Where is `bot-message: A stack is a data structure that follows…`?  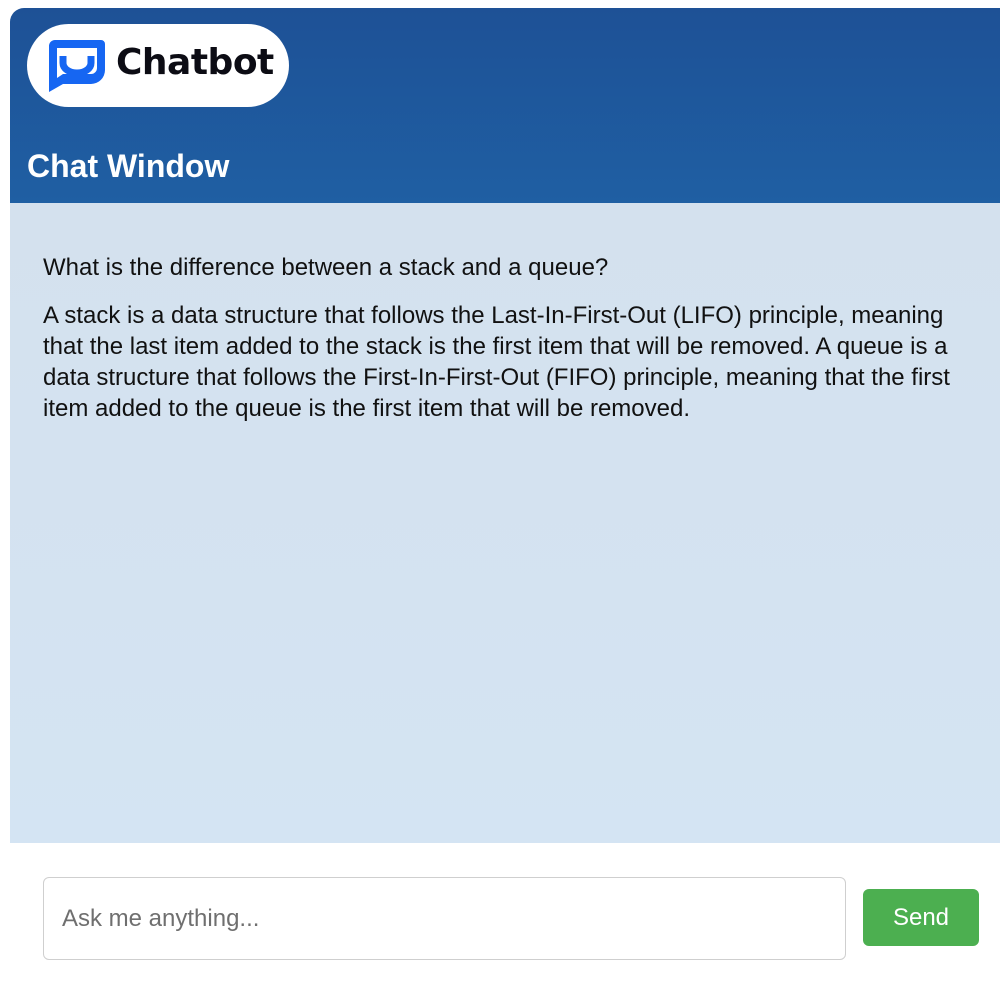
bot-message: A stack is a data structure that follows… is located at coordinates (496, 362).